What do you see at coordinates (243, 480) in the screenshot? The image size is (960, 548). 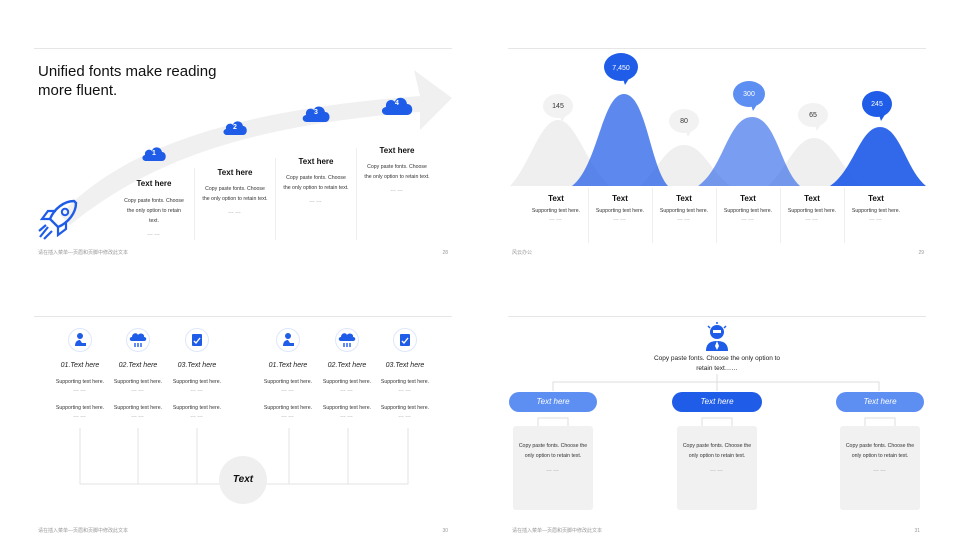 I see `center-hub: Text` at bounding box center [243, 480].